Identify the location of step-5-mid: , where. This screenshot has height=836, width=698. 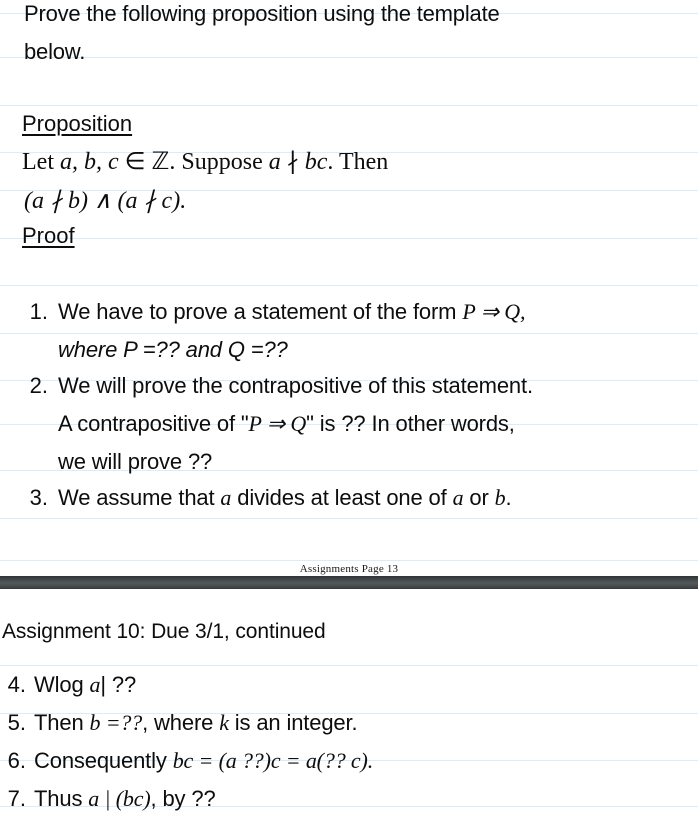
(181, 722).